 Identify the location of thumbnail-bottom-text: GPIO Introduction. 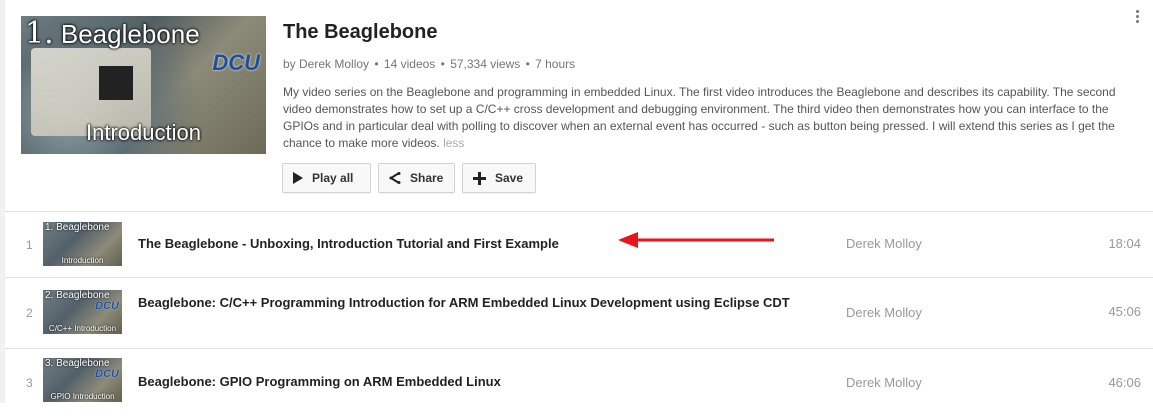
(82, 396).